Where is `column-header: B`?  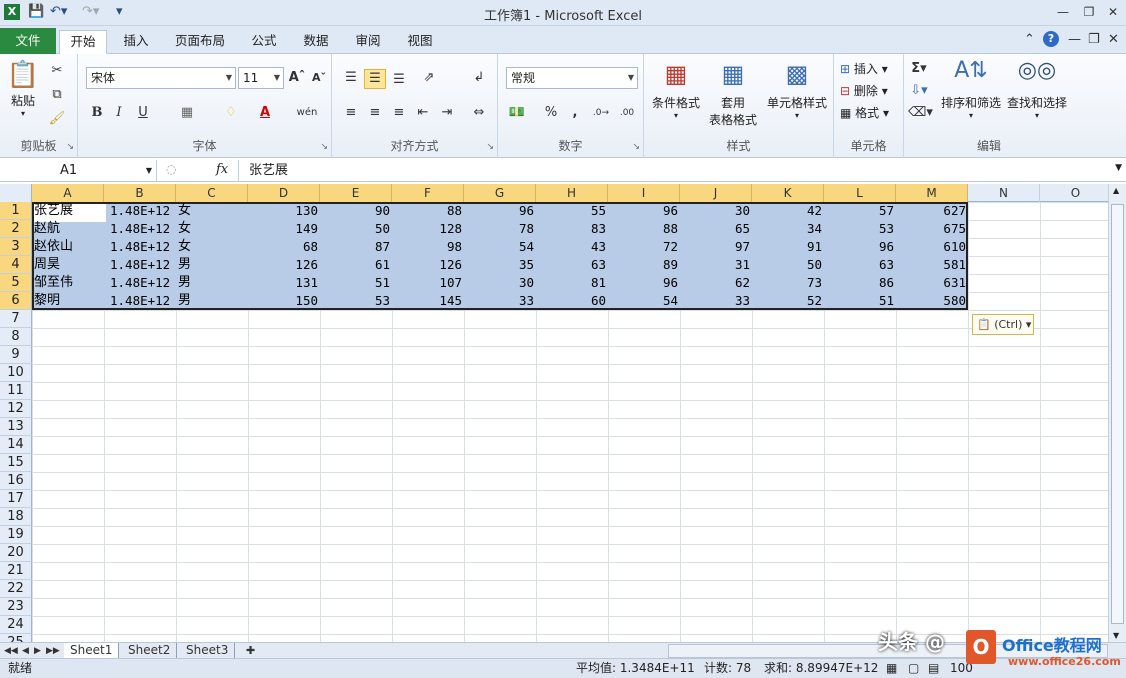
column-header: B is located at coordinates (140, 193).